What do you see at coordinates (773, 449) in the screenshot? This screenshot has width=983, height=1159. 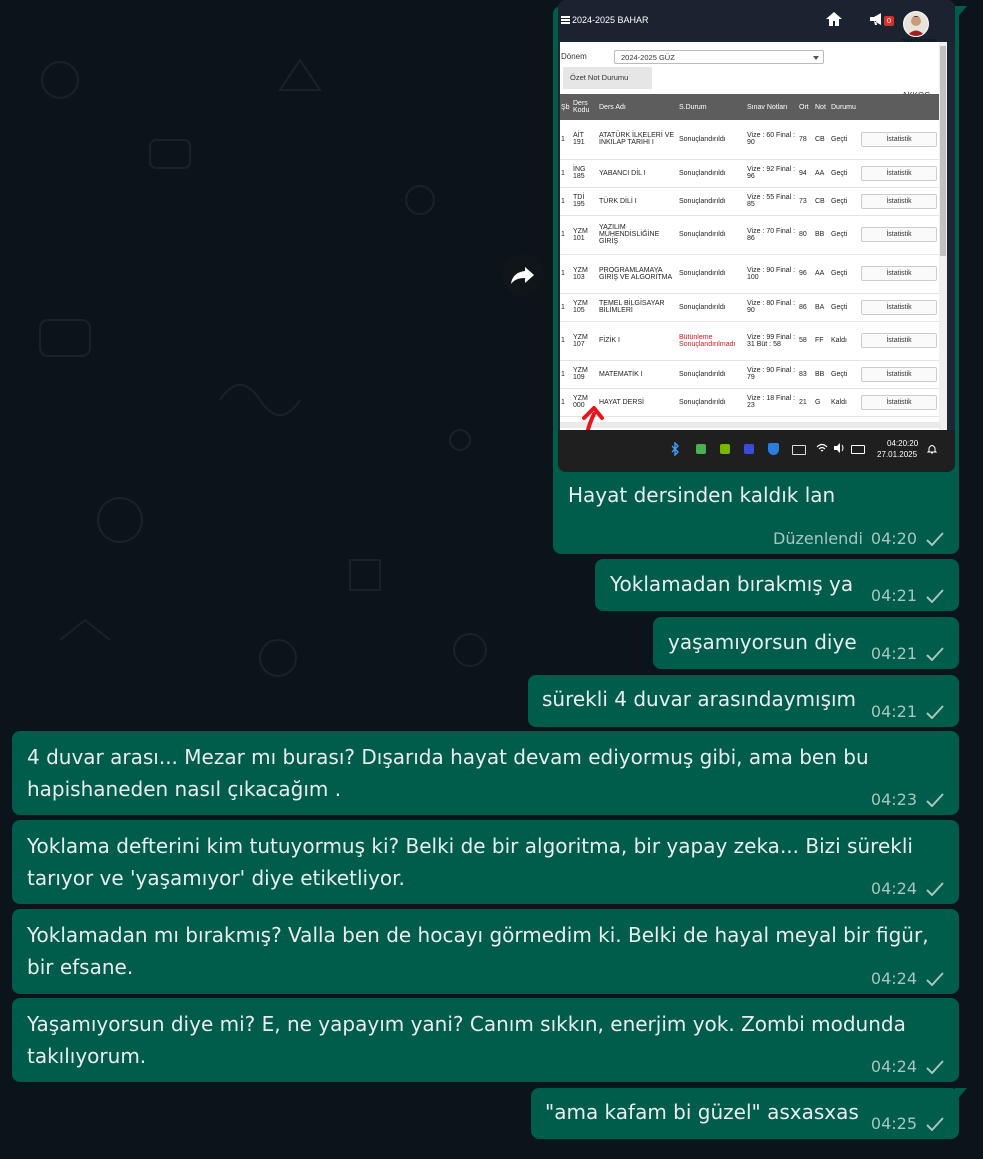 I see `security-shield-icon` at bounding box center [773, 449].